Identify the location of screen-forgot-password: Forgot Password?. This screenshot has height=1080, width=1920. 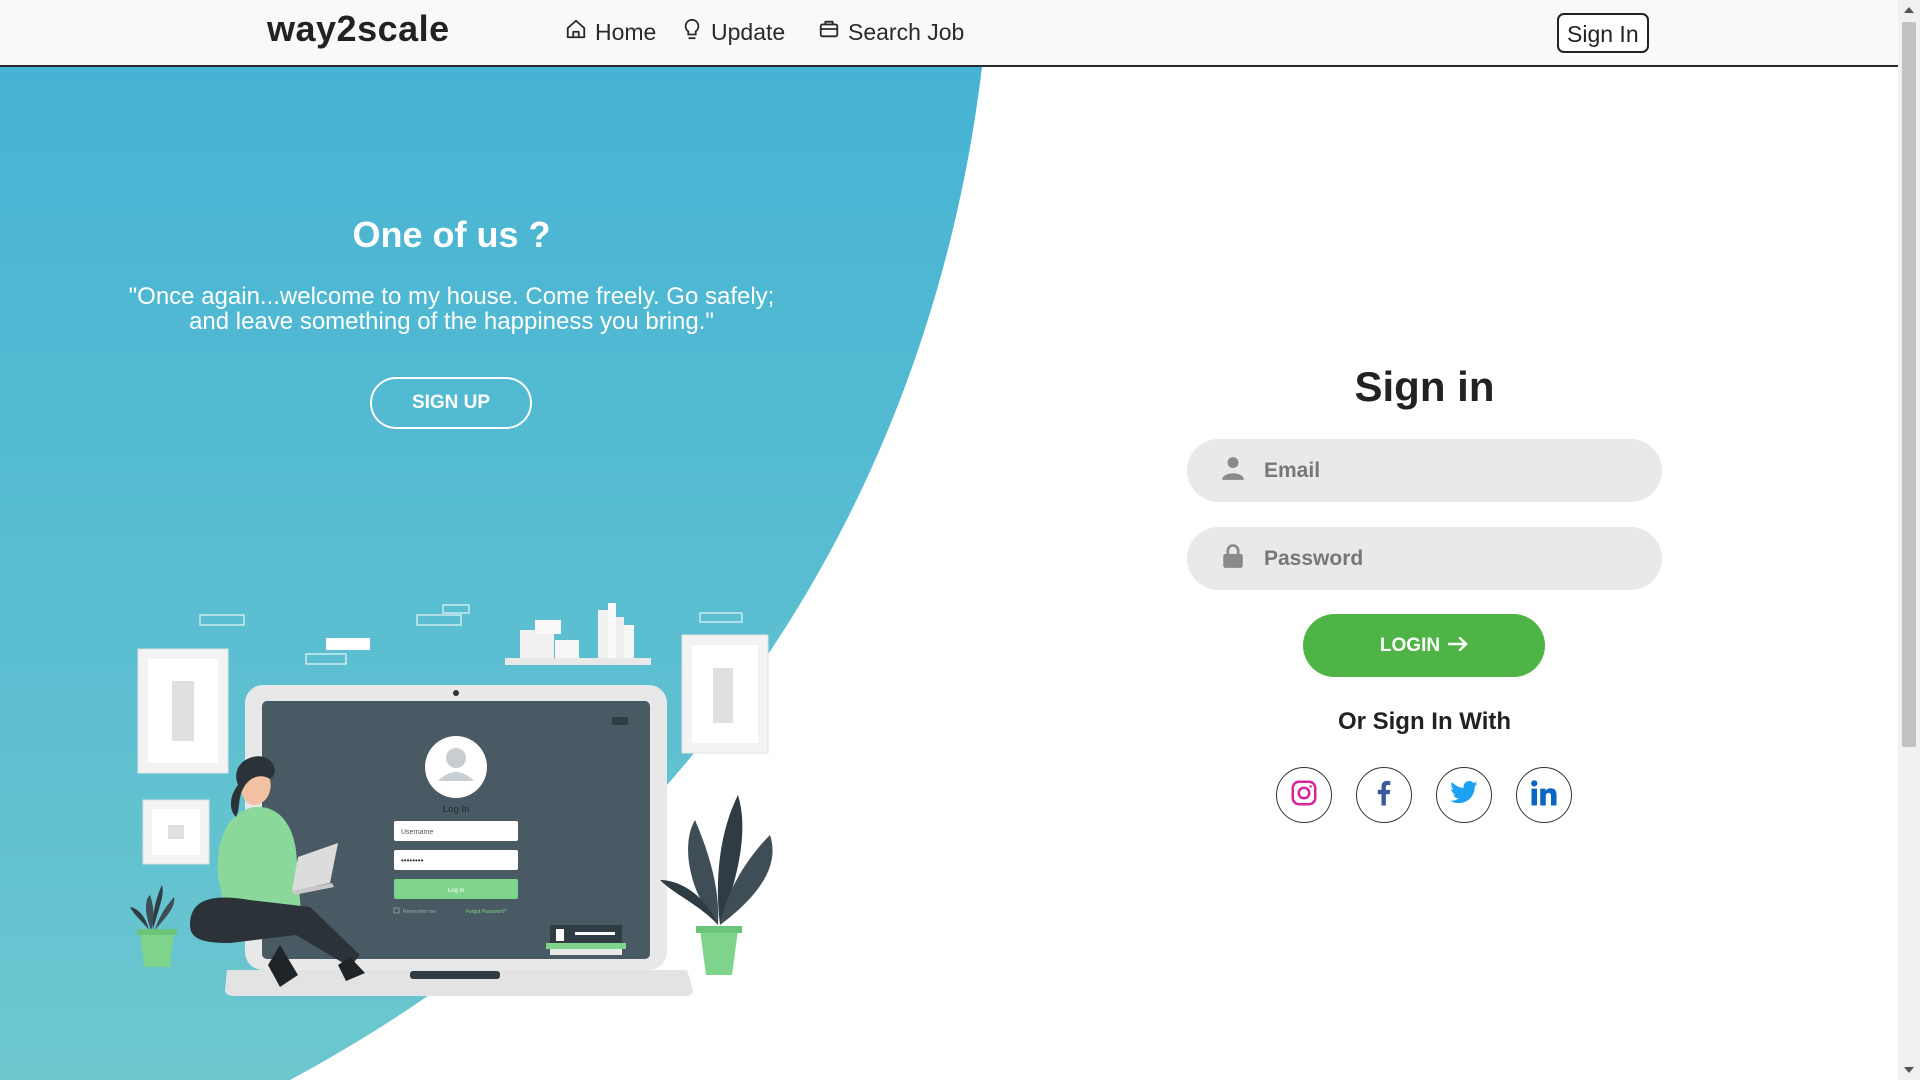
(486, 912).